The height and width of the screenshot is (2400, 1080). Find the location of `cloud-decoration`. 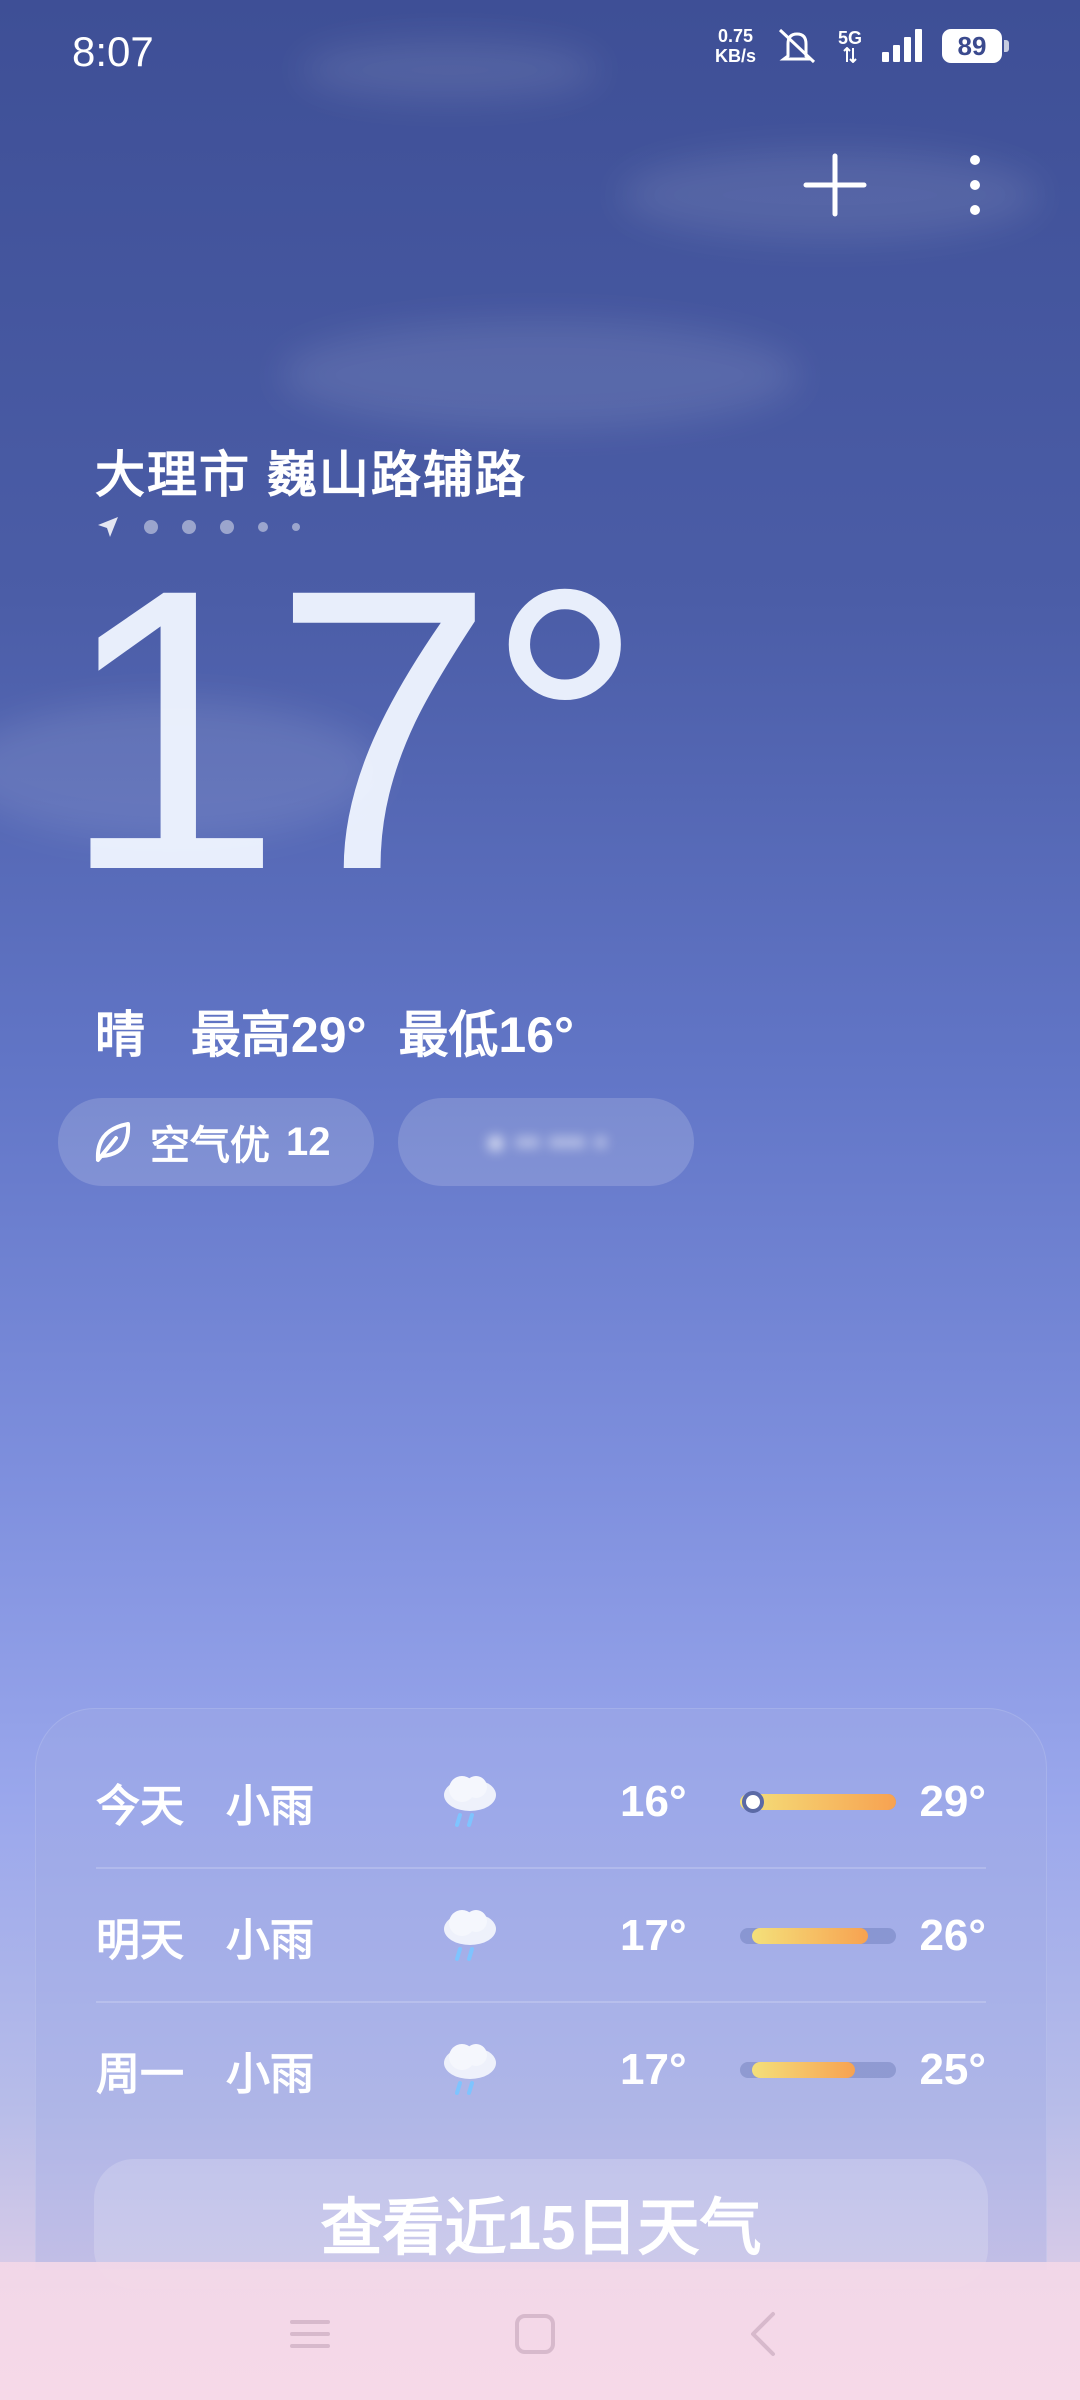

cloud-decoration is located at coordinates (540, 375).